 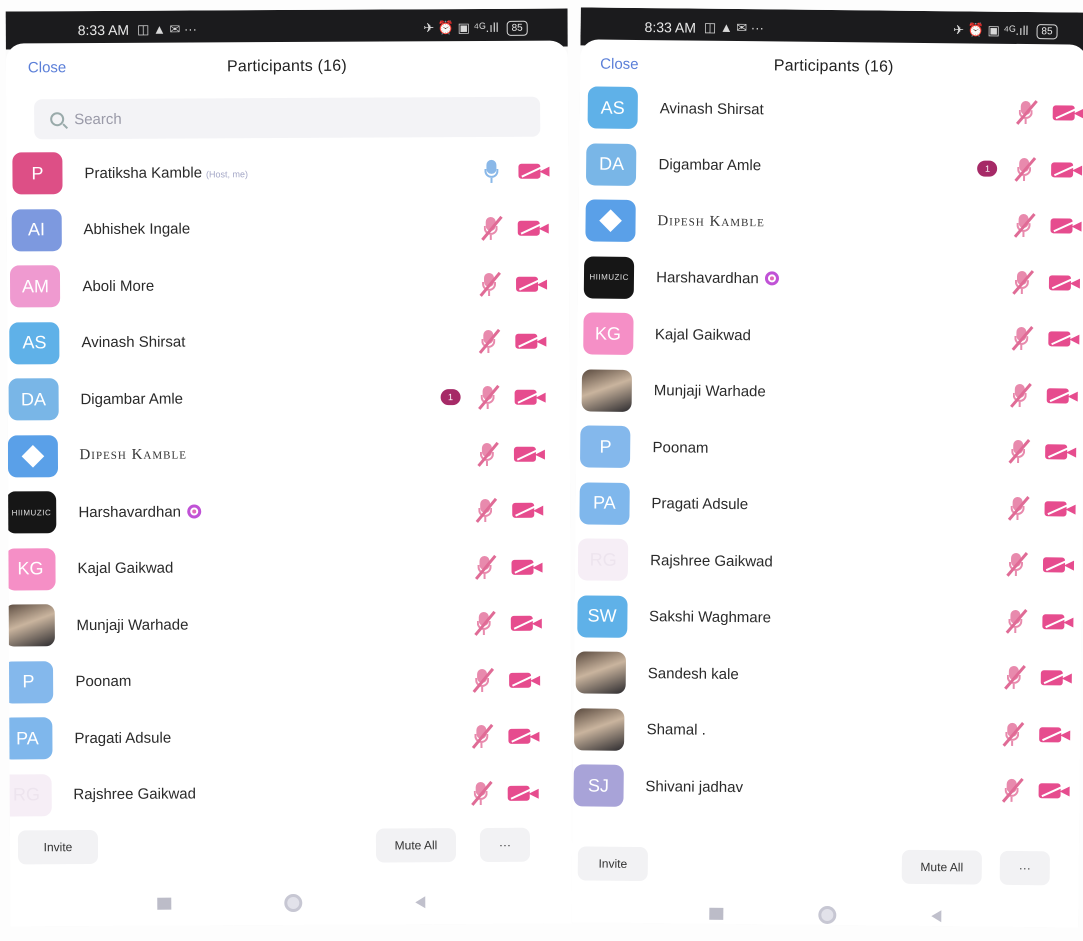 I want to click on participant-row: Shamal ., so click(x=827, y=732).